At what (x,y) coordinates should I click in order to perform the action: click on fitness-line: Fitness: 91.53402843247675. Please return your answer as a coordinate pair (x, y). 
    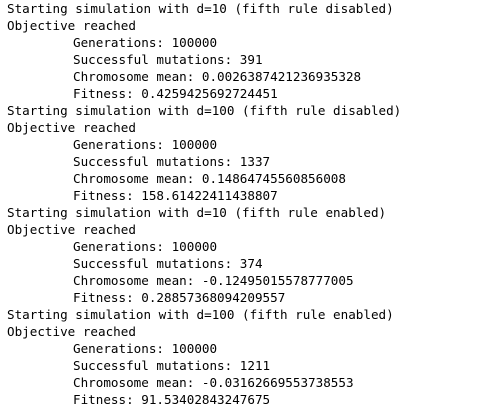
    Looking at the image, I should click on (172, 399).